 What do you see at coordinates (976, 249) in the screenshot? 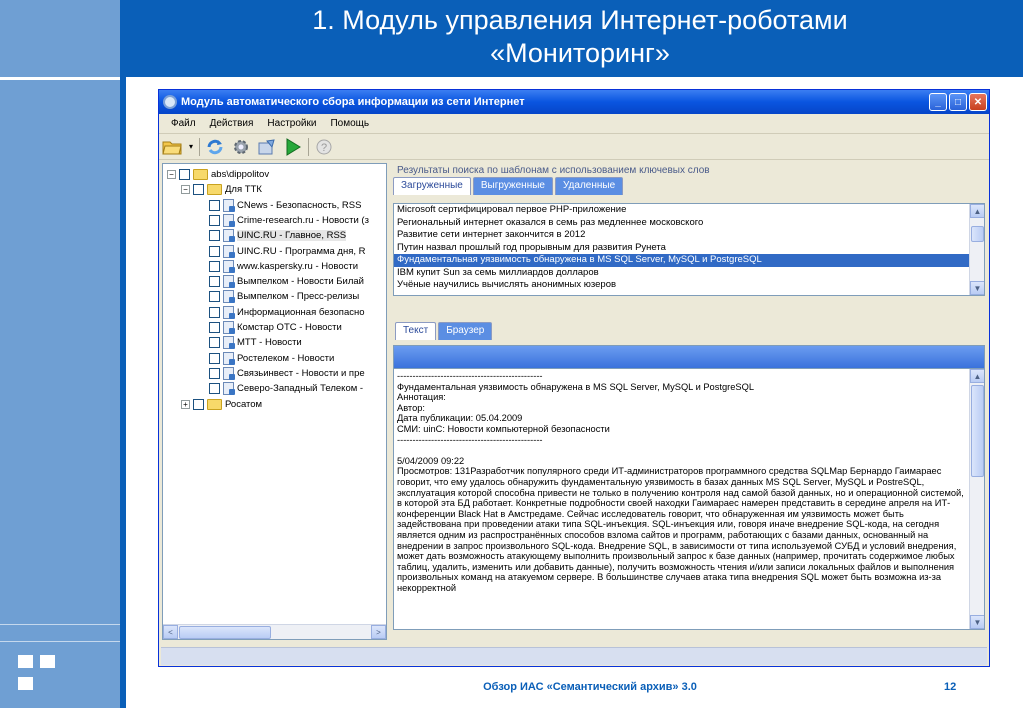
I see `results-vertical-scrollbar: ▲ ▼` at bounding box center [976, 249].